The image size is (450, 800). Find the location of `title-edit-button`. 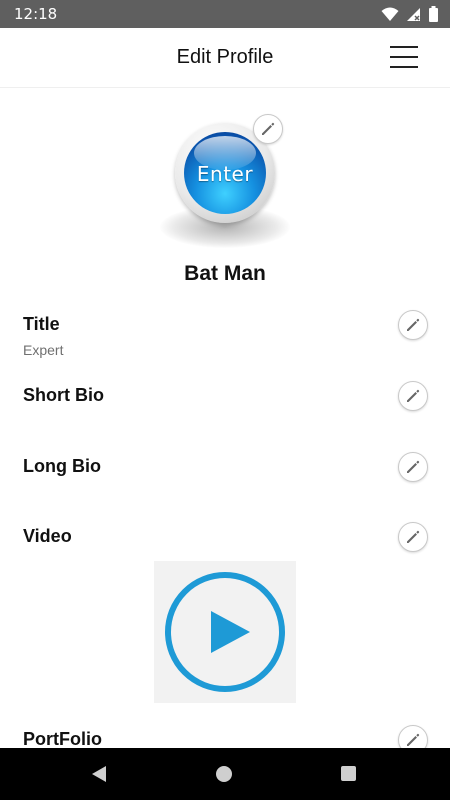

title-edit-button is located at coordinates (413, 325).